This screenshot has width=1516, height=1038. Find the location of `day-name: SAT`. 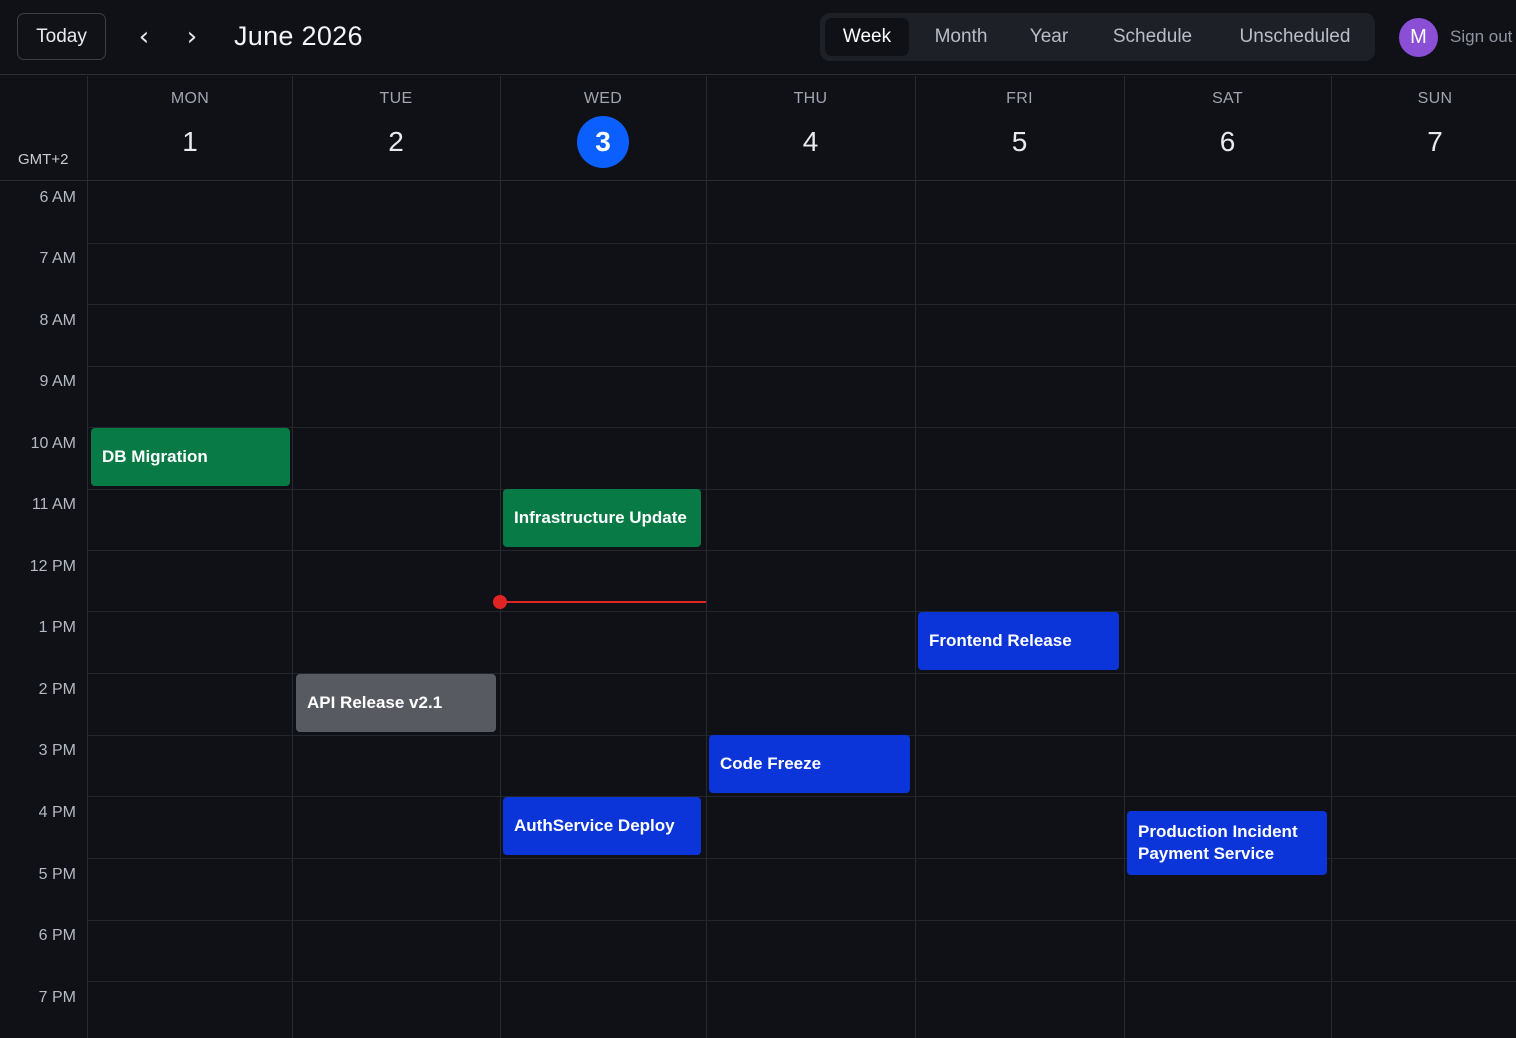

day-name: SAT is located at coordinates (1227, 98).